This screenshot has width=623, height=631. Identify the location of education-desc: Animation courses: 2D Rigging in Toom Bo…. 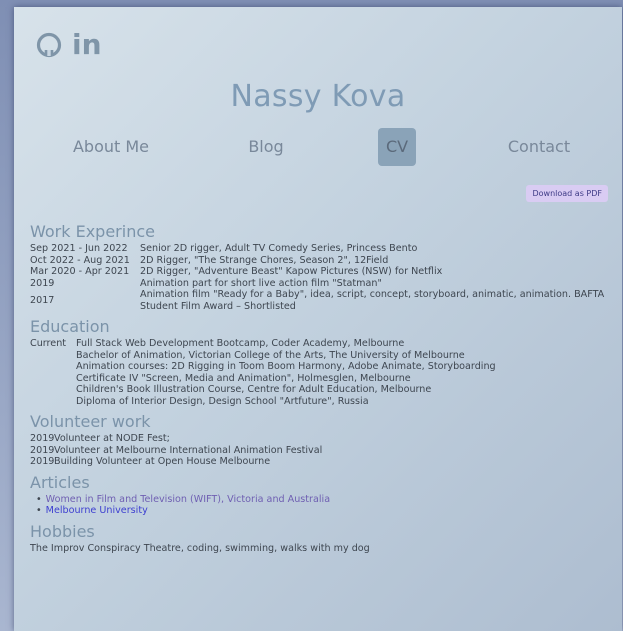
(286, 366).